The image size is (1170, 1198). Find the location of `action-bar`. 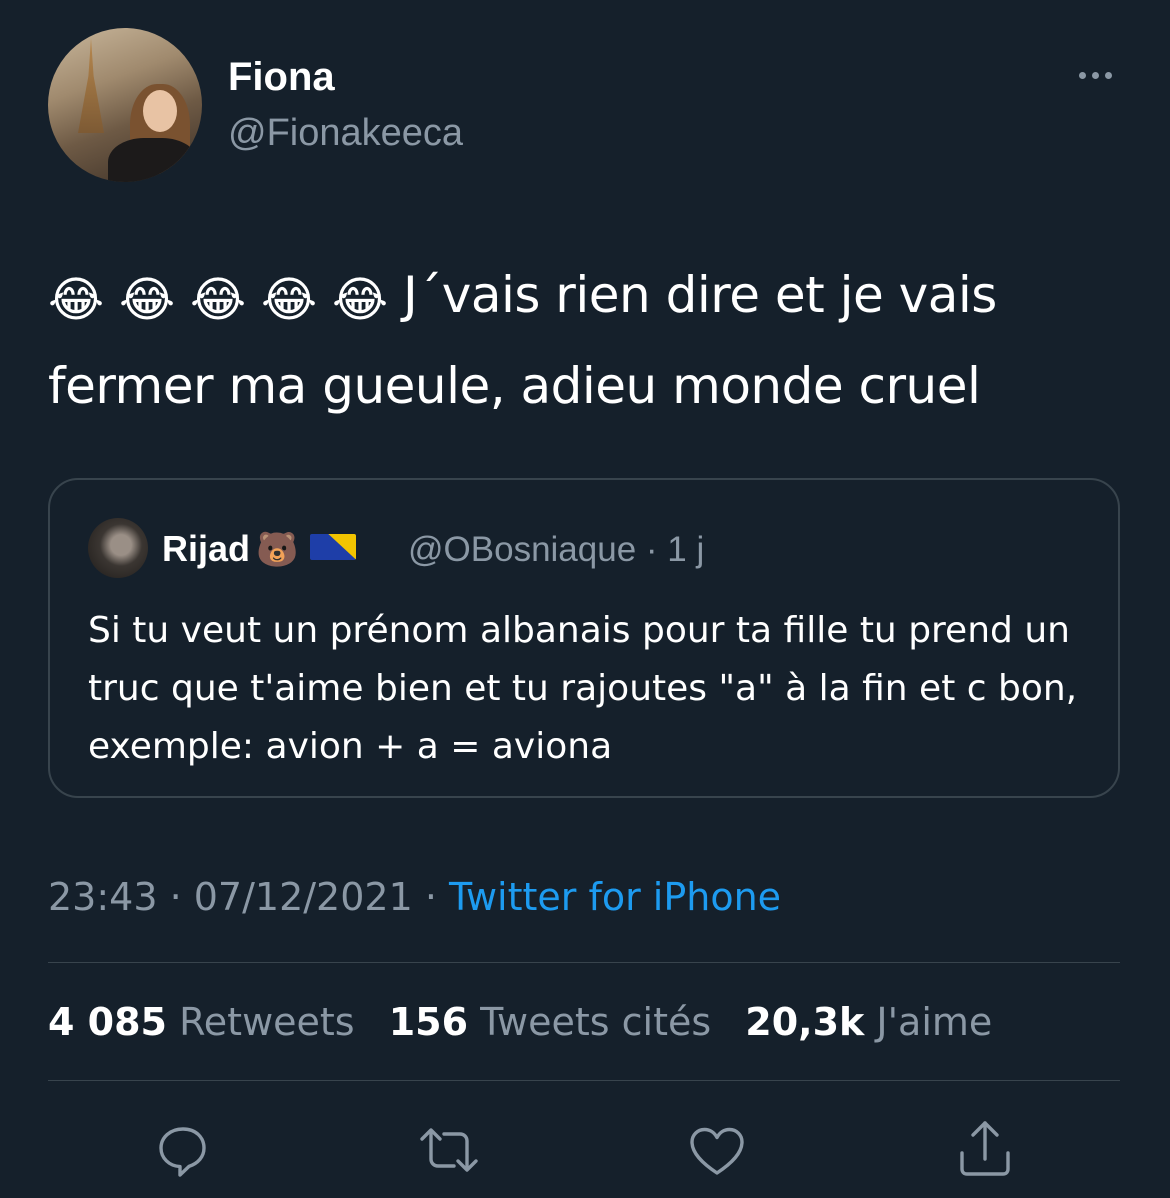

action-bar is located at coordinates (585, 1150).